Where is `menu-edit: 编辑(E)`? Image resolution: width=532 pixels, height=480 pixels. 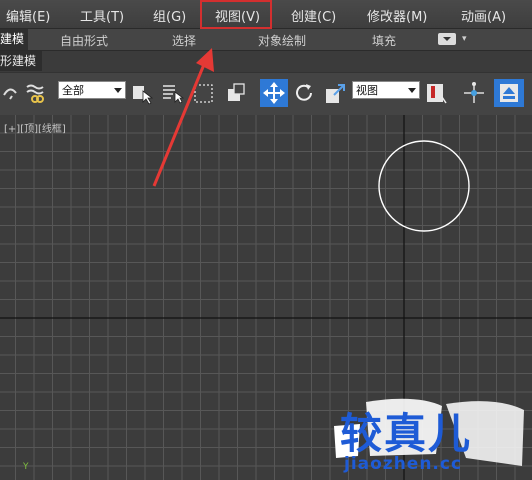 menu-edit: 编辑(E) is located at coordinates (28, 15).